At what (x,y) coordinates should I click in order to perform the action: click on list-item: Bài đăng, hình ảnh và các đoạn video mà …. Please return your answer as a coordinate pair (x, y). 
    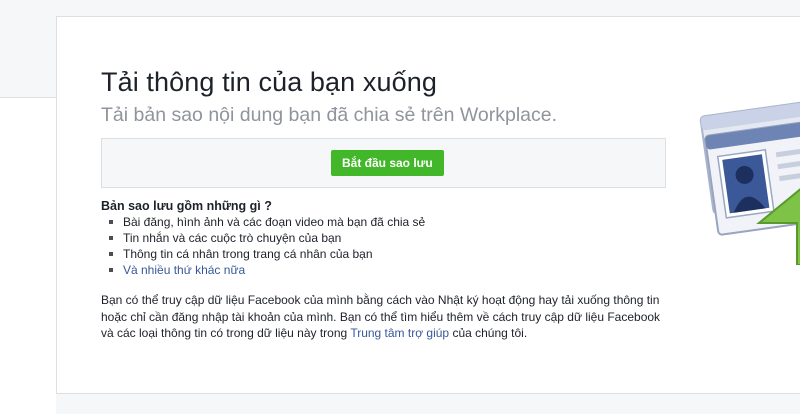
    Looking at the image, I should click on (263, 222).